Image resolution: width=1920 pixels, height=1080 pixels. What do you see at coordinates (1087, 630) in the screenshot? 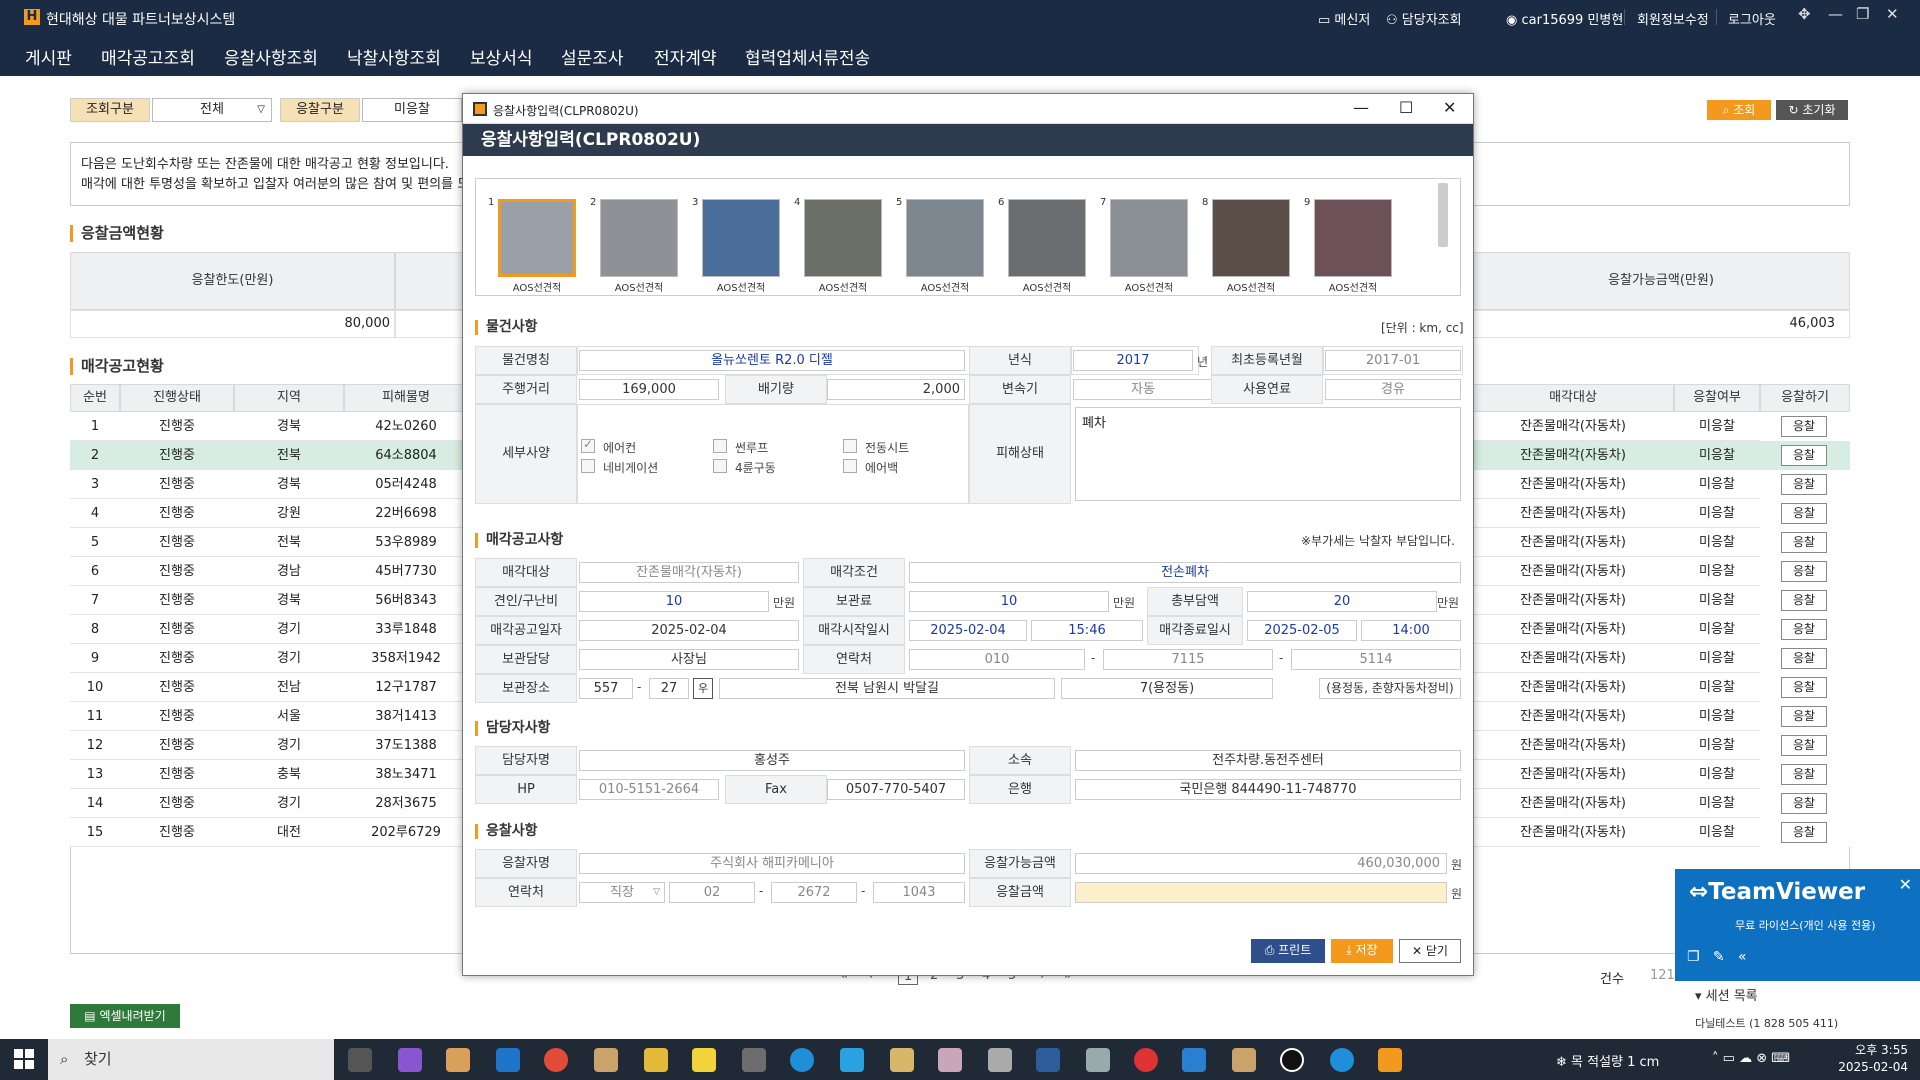
I see `sale-start-time-field: 15:46` at bounding box center [1087, 630].